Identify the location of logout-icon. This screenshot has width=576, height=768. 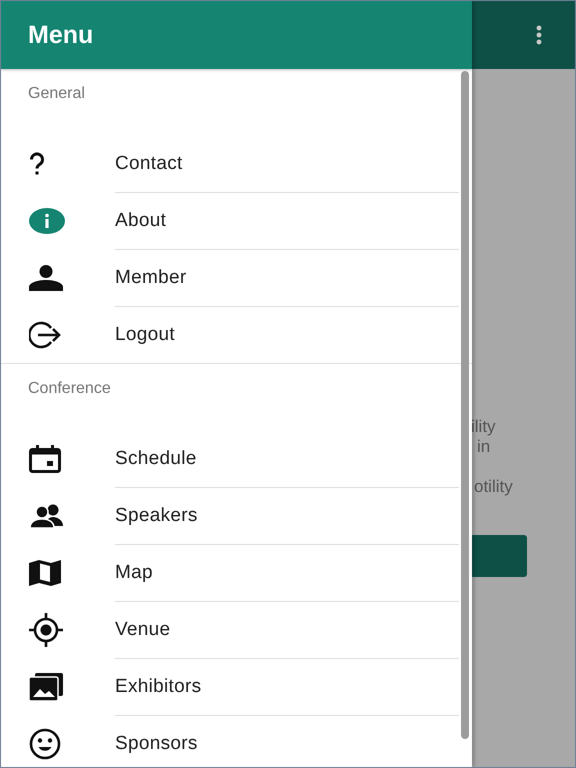
(46, 334).